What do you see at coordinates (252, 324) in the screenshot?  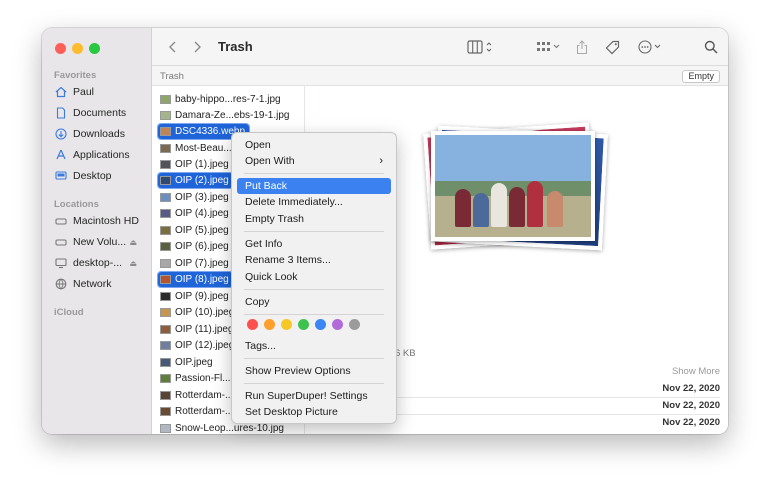 I see `tag-red-dot` at bounding box center [252, 324].